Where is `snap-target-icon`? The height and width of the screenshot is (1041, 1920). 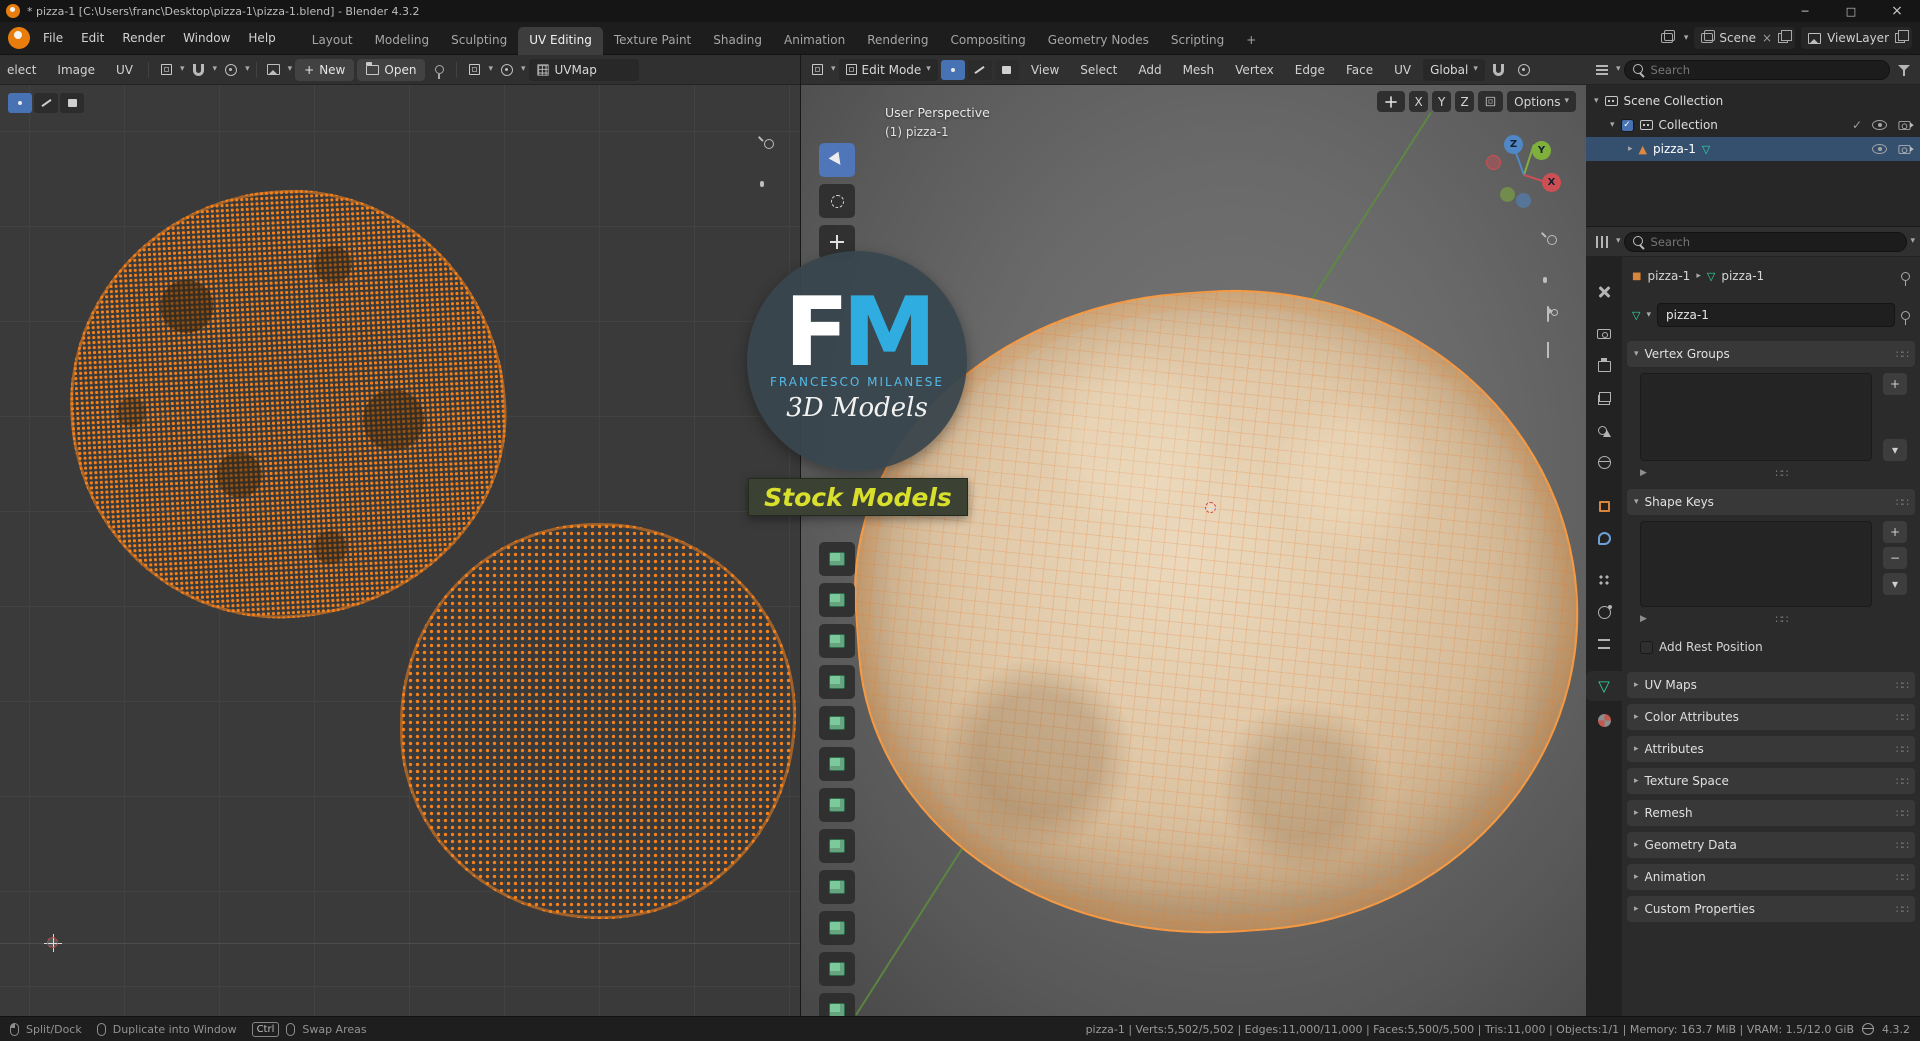 snap-target-icon is located at coordinates (1391, 101).